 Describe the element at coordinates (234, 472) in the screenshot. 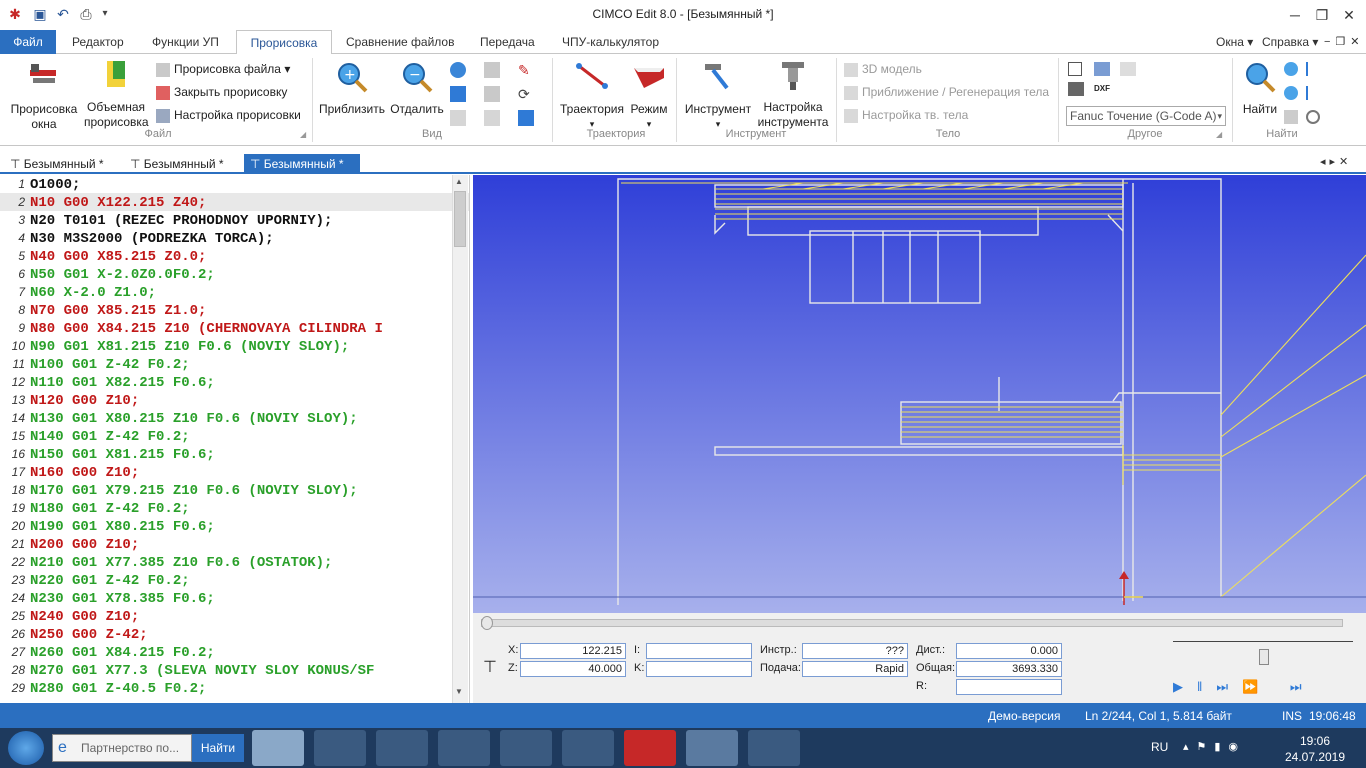

I see `code-line: 17 N160 G00 Z10;` at that location.